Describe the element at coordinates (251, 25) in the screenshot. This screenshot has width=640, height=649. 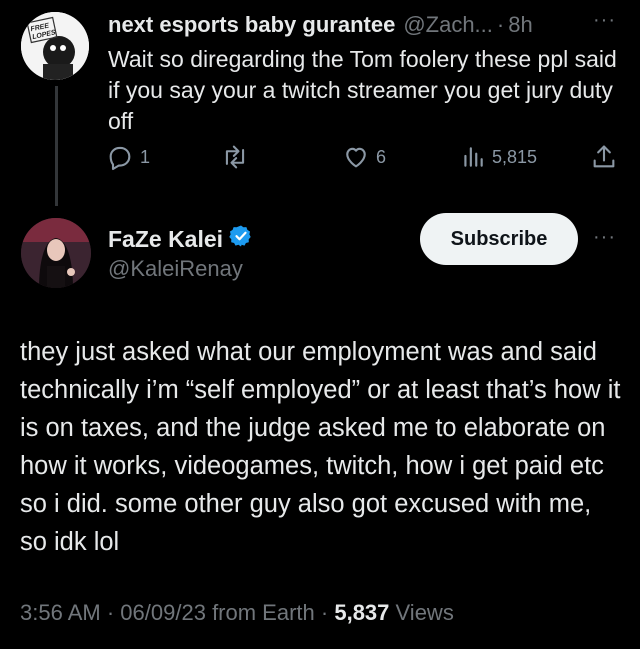
I see `tweet1-display-name: next esports baby gurantee` at that location.